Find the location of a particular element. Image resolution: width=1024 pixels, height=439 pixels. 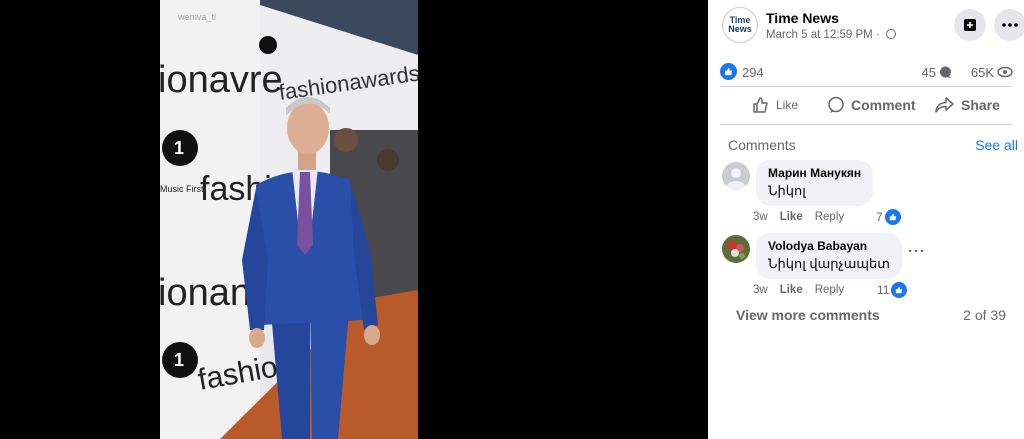

share-button: Share is located at coordinates (967, 105).